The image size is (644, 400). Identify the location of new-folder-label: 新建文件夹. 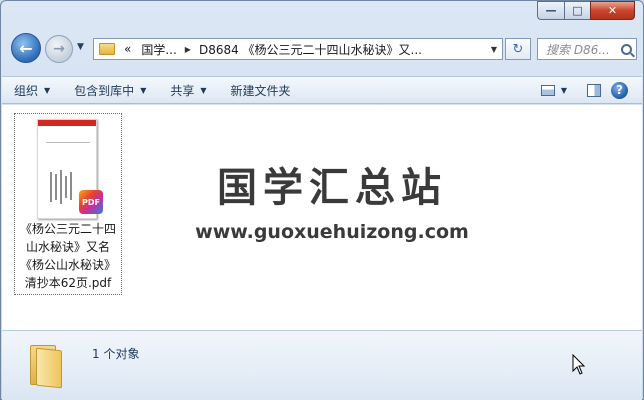
(260, 90).